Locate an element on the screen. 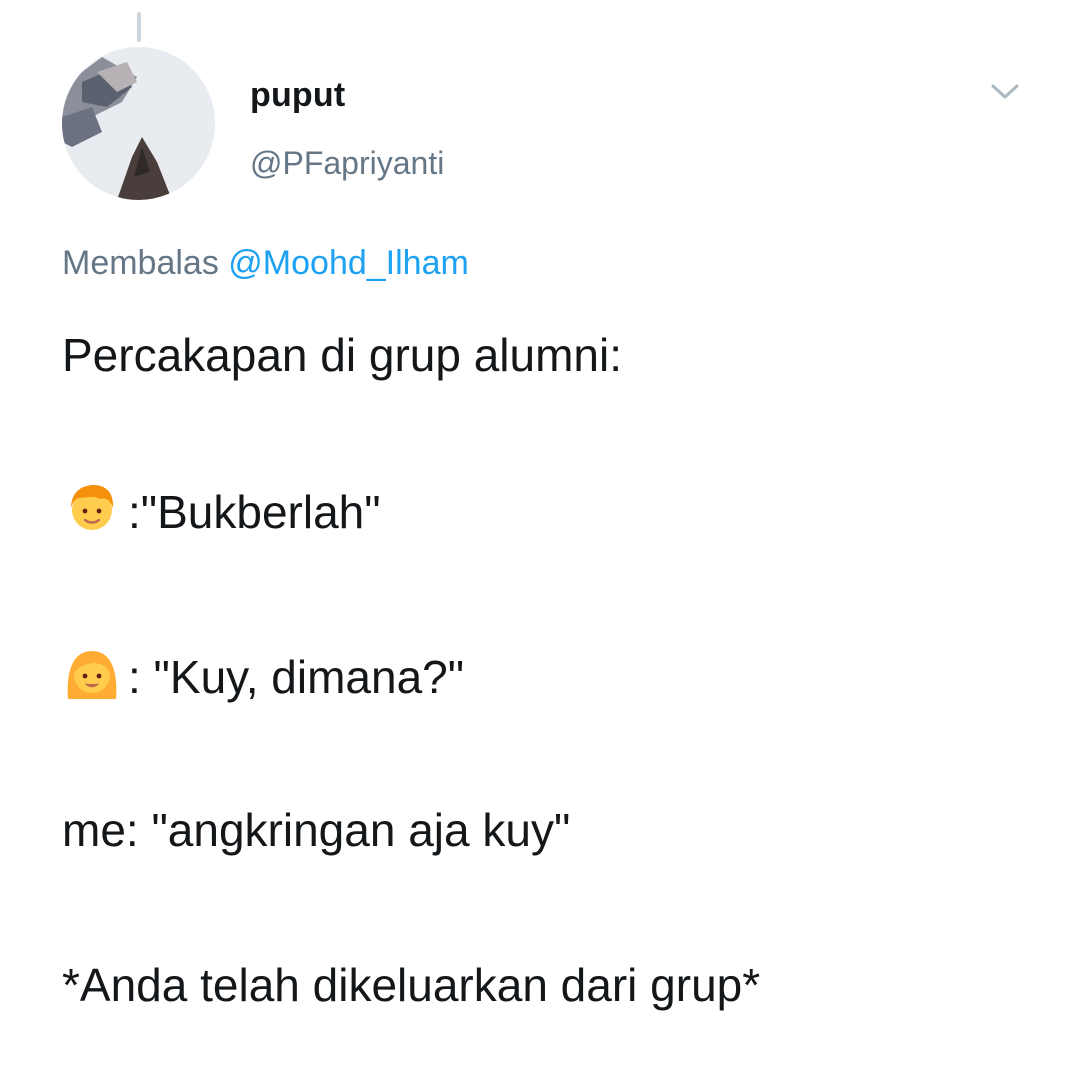  tweet-text-line: Percakapan di grup alumni: is located at coordinates (342, 355).